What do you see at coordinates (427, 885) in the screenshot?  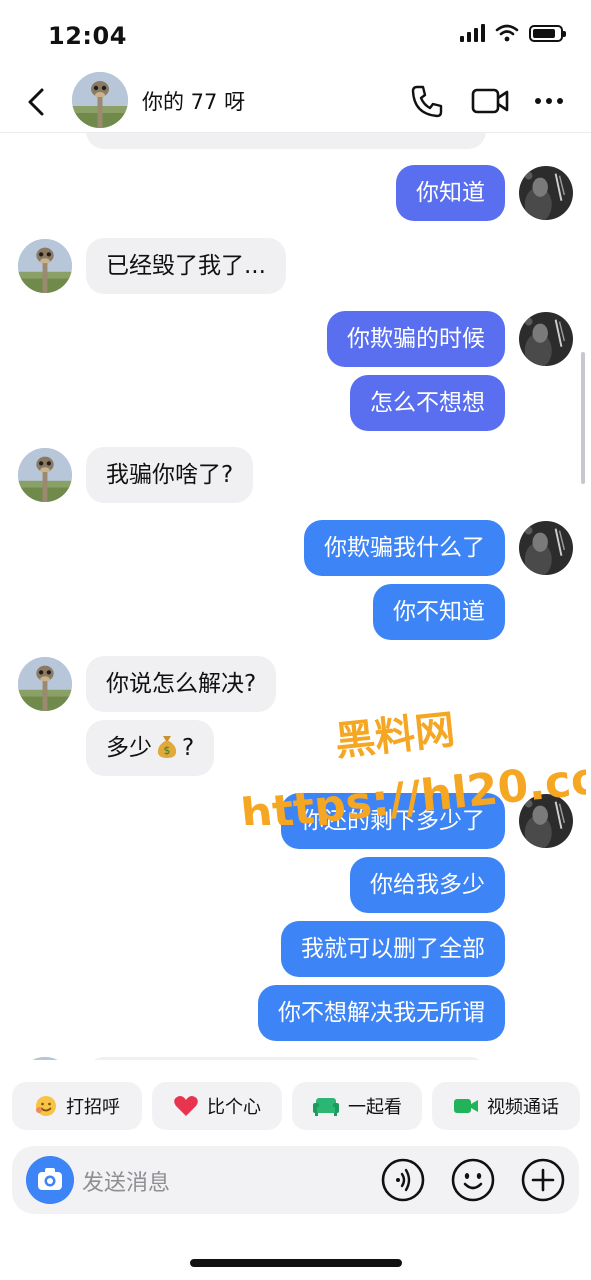 I see `message-outgoing: 你给我多少` at bounding box center [427, 885].